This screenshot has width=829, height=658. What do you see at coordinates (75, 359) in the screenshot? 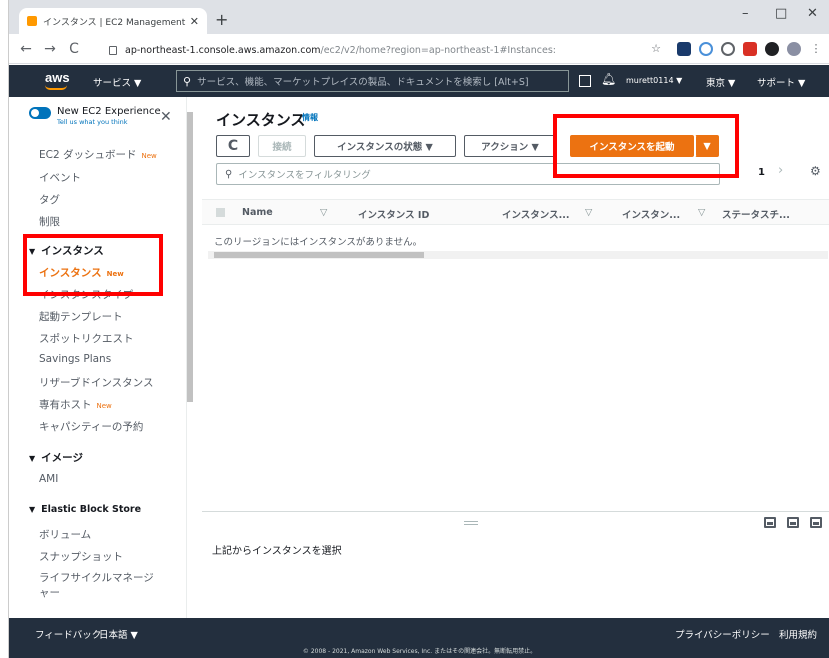
I see `sidebar-item-savings-plans: Savings Plans` at bounding box center [75, 359].